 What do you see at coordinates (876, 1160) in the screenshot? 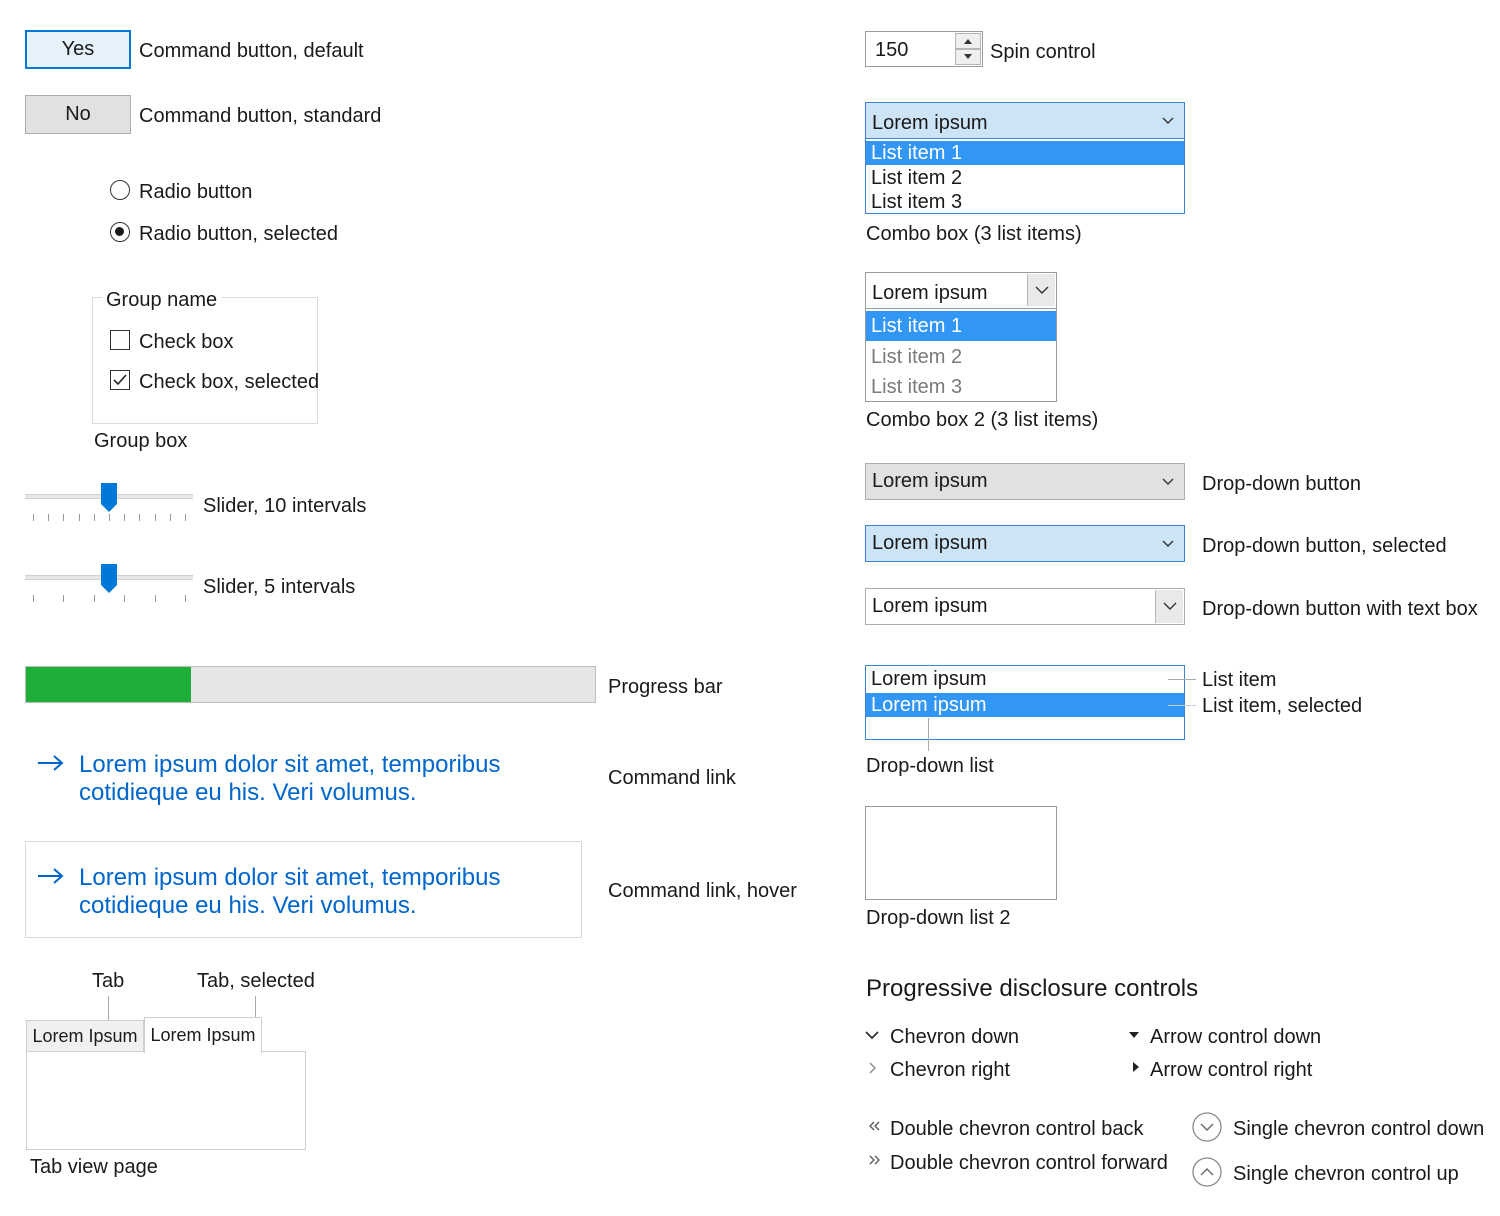
I see `double-chevron-forward-icon` at bounding box center [876, 1160].